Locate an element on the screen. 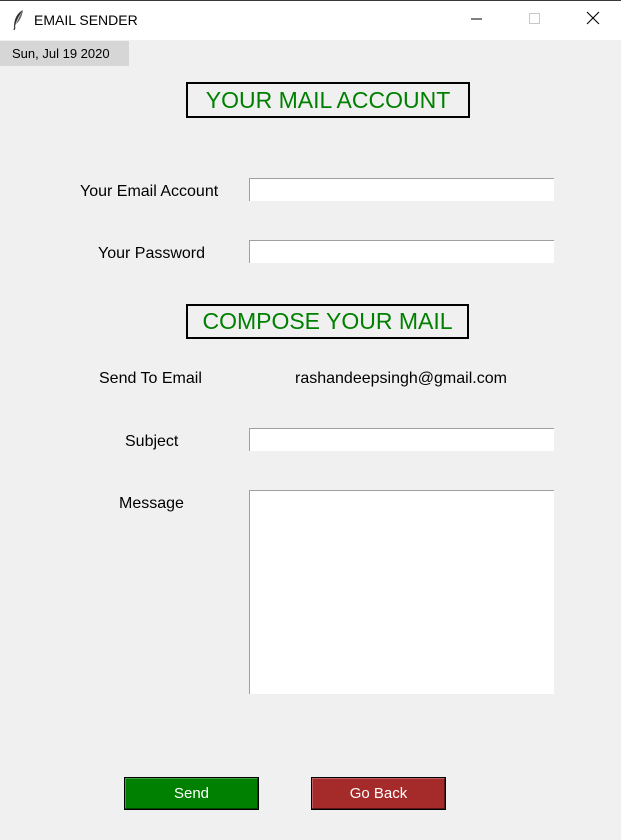 The width and height of the screenshot is (621, 840). email-account-input is located at coordinates (401, 189).